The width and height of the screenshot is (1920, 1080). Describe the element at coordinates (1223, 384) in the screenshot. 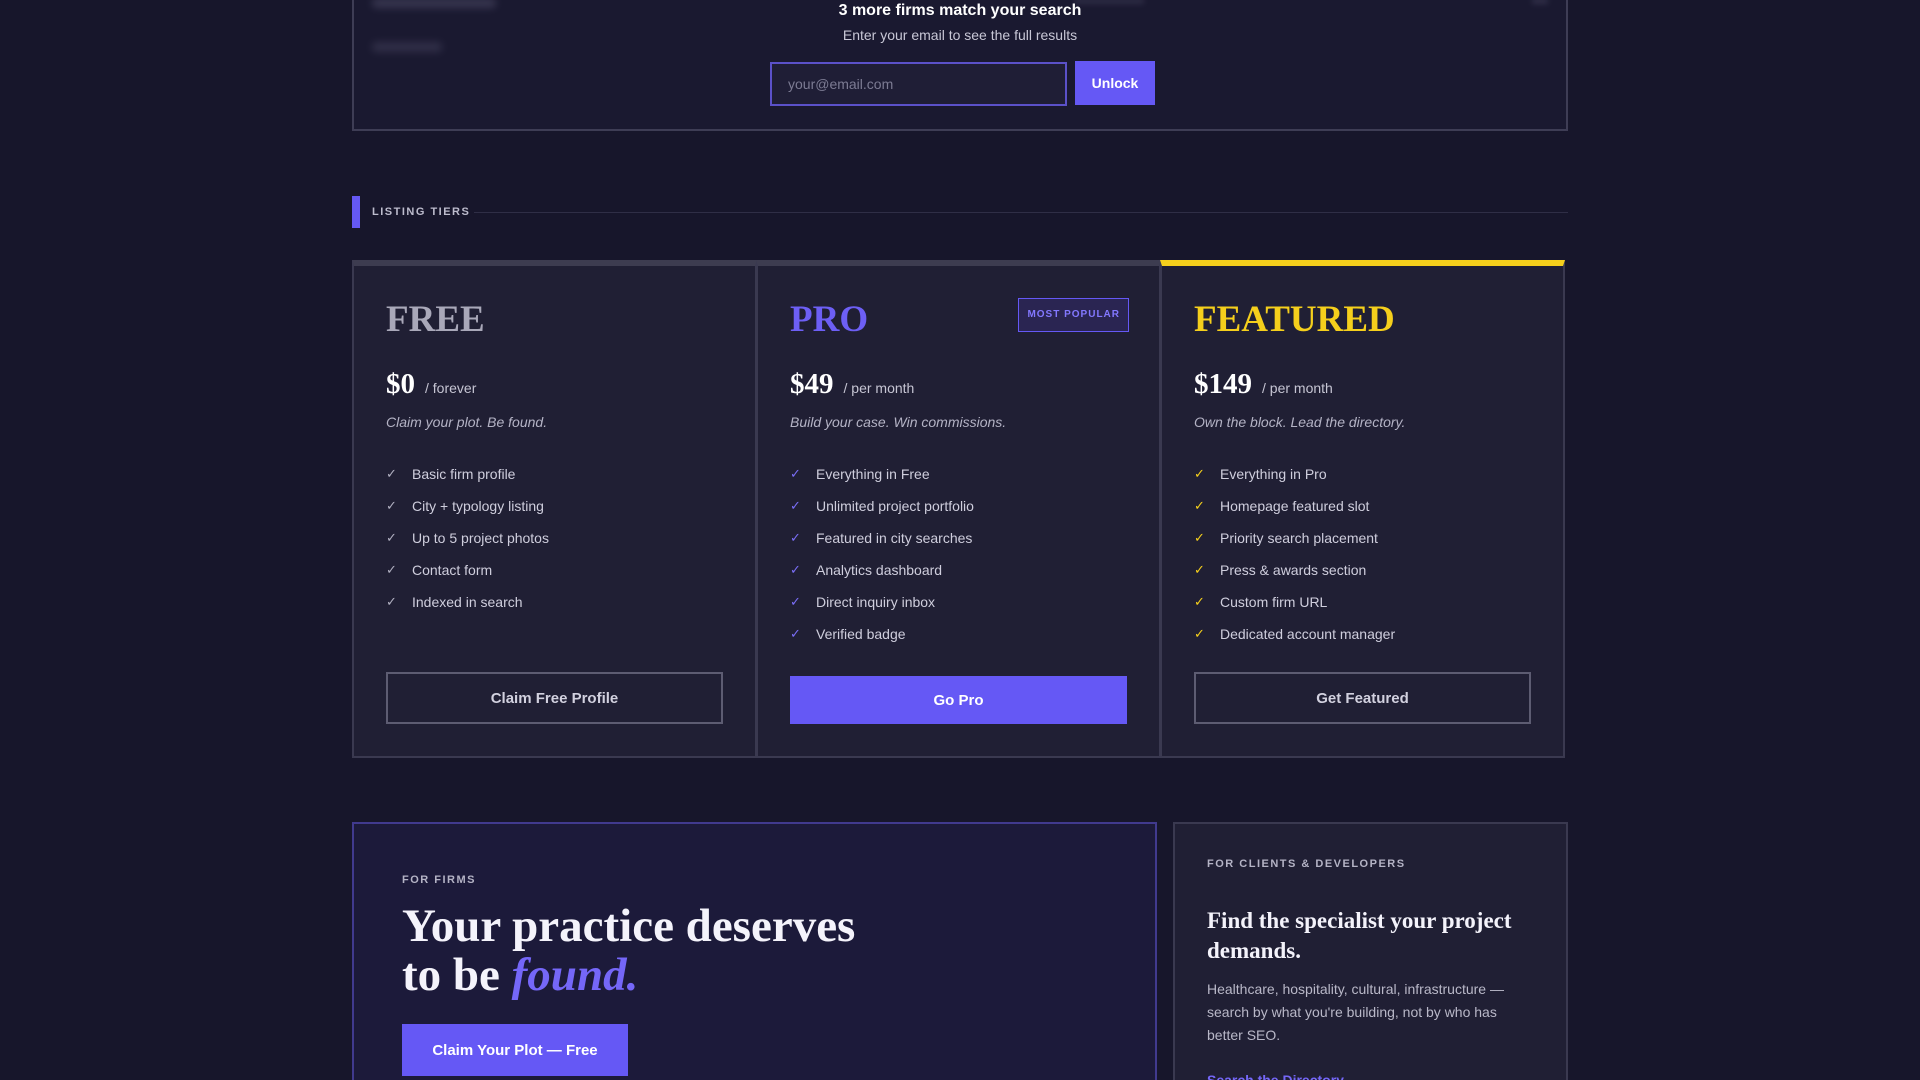

I see `price-amount: $149` at that location.